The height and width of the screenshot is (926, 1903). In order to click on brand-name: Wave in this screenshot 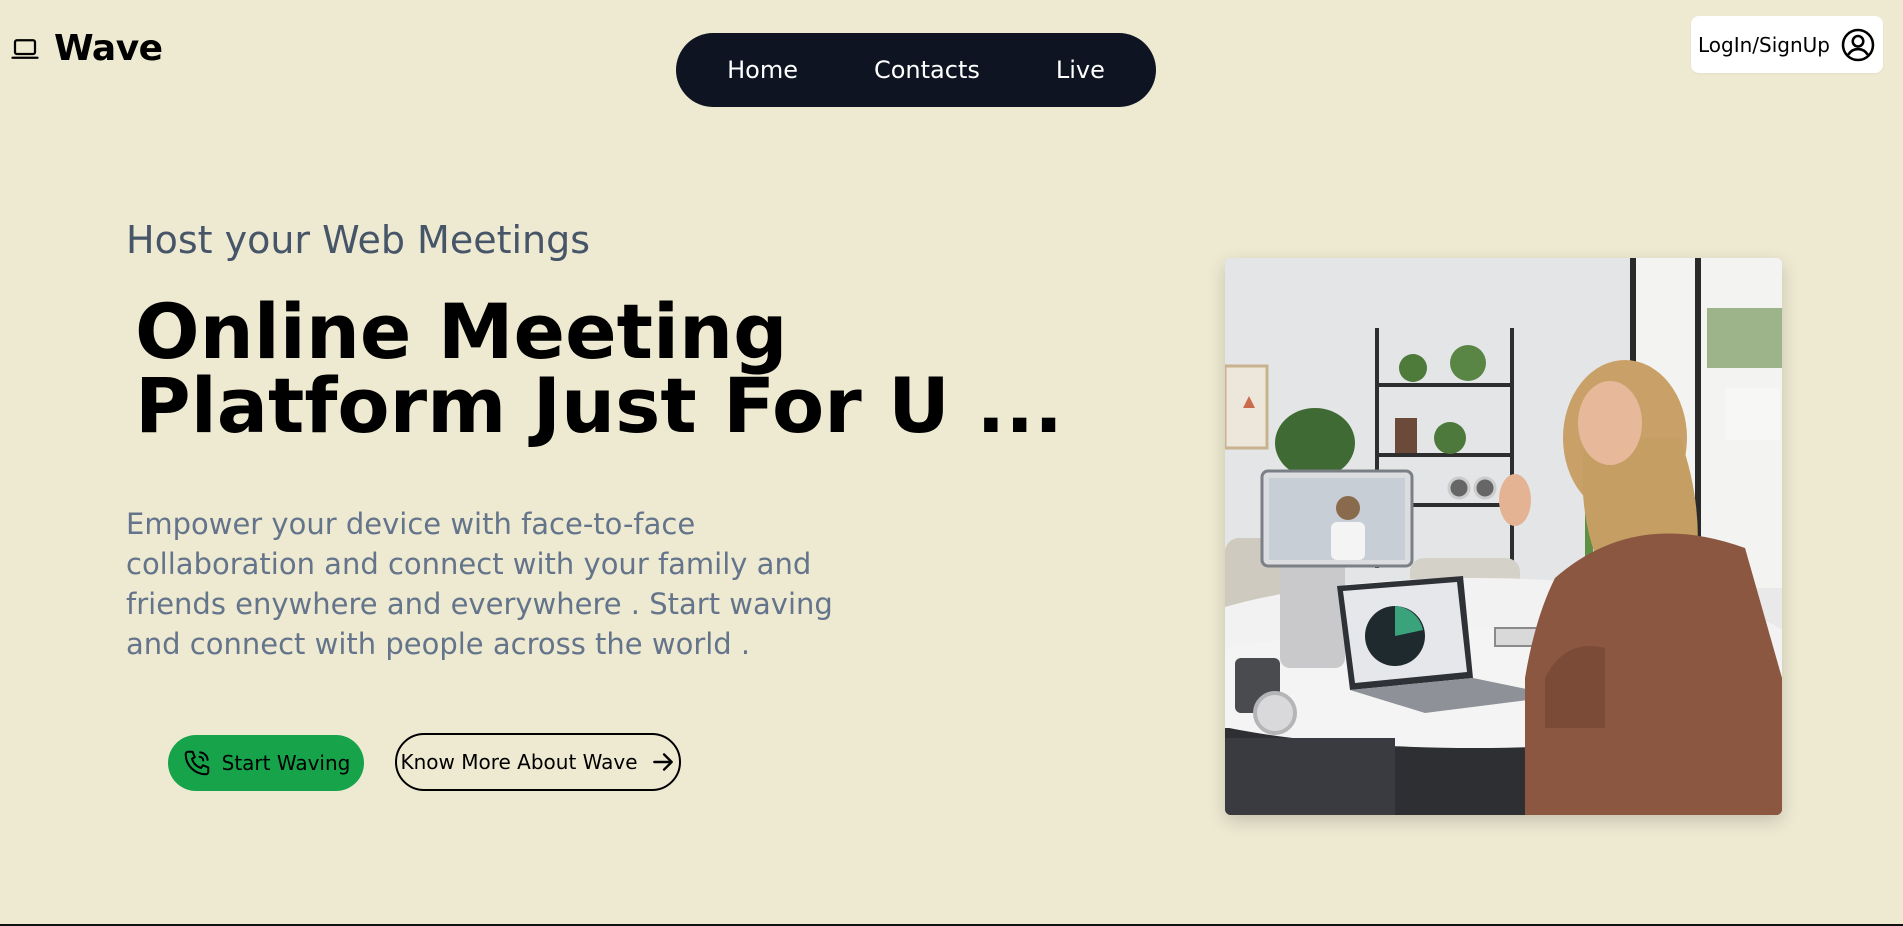, I will do `click(108, 48)`.